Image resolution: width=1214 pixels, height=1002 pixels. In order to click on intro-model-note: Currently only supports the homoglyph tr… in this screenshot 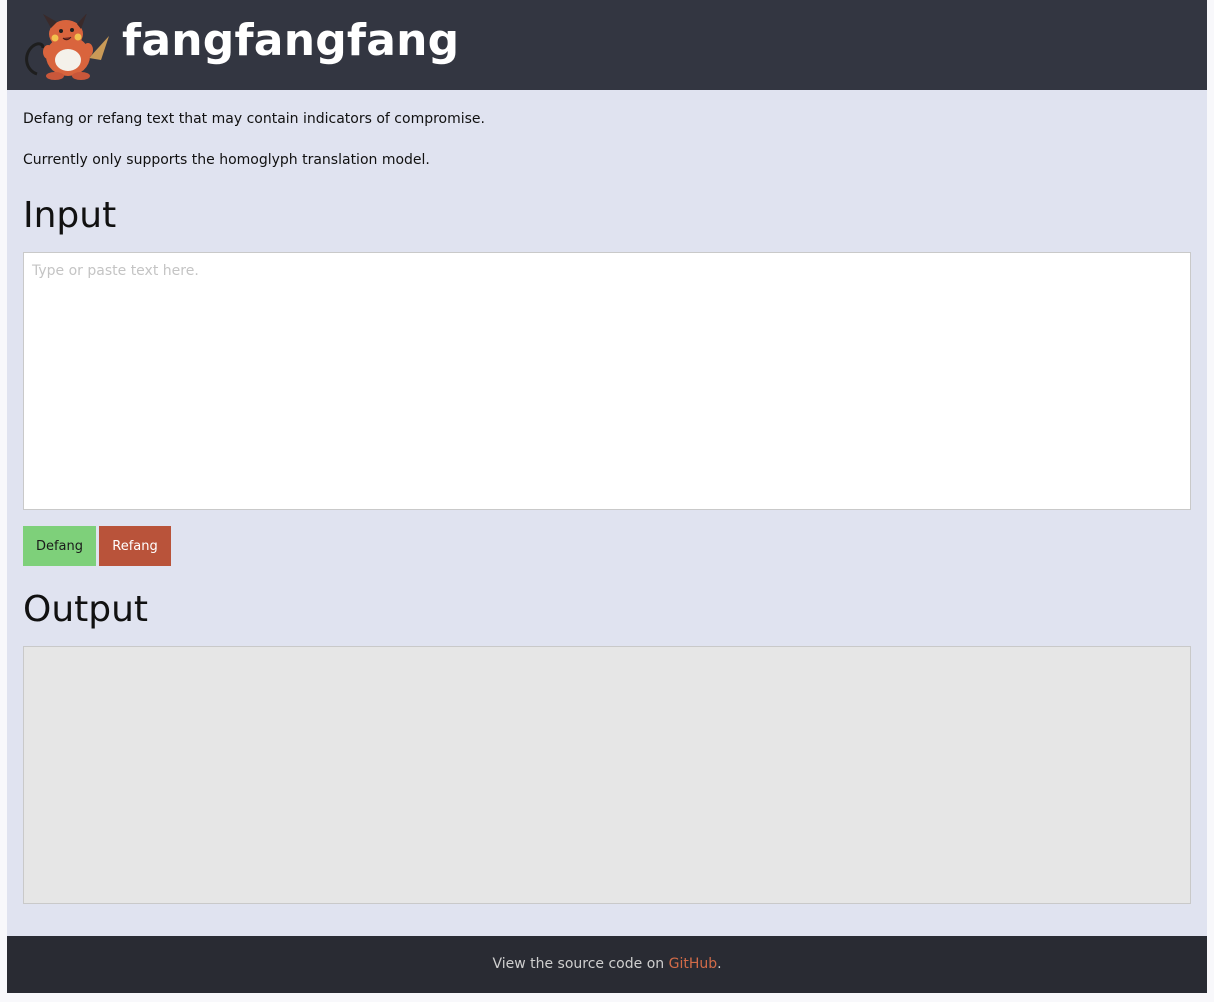, I will do `click(226, 160)`.